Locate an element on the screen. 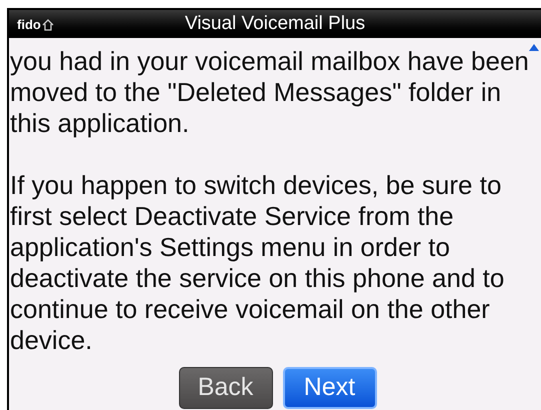  next-button: Next is located at coordinates (329, 388).